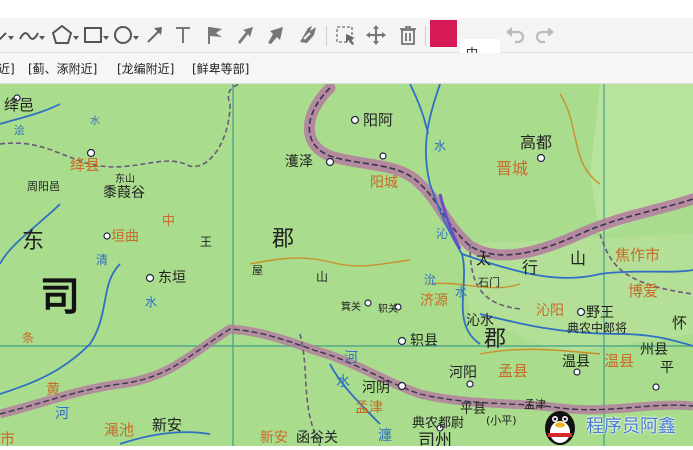  I want to click on city-label: 市, so click(7, 438).